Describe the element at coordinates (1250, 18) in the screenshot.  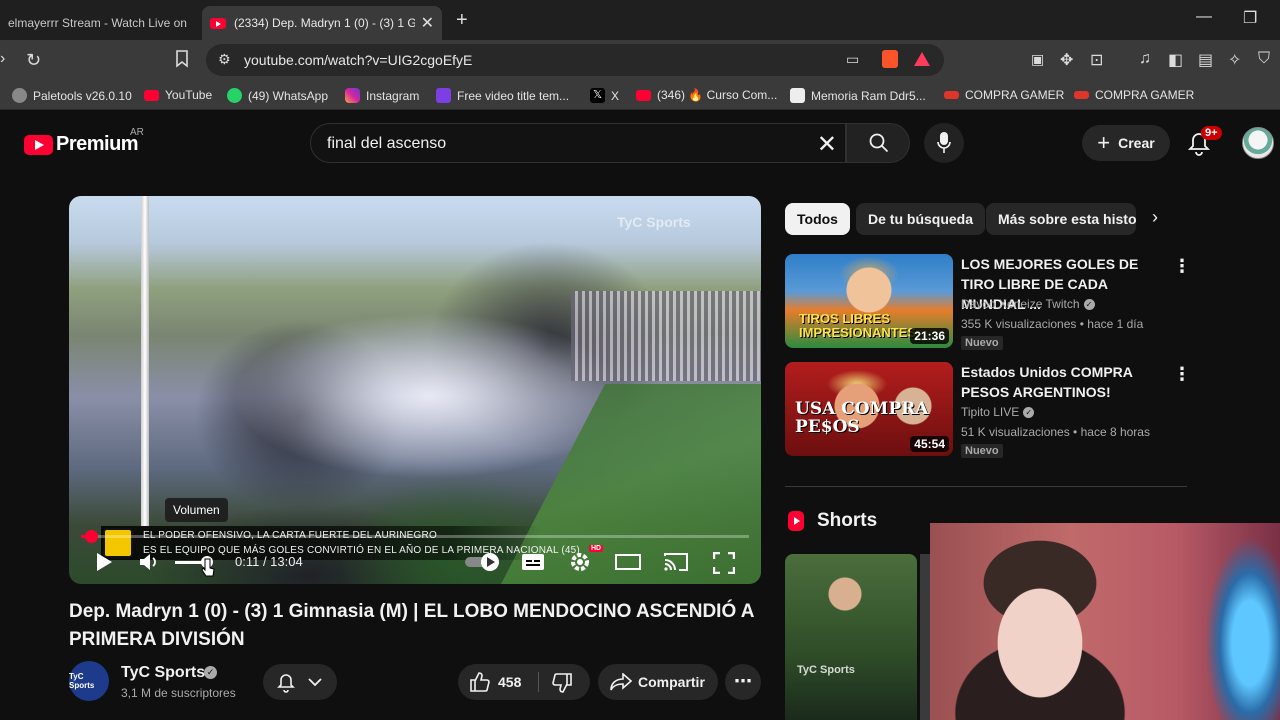
I see `restore-icon: ❐` at that location.